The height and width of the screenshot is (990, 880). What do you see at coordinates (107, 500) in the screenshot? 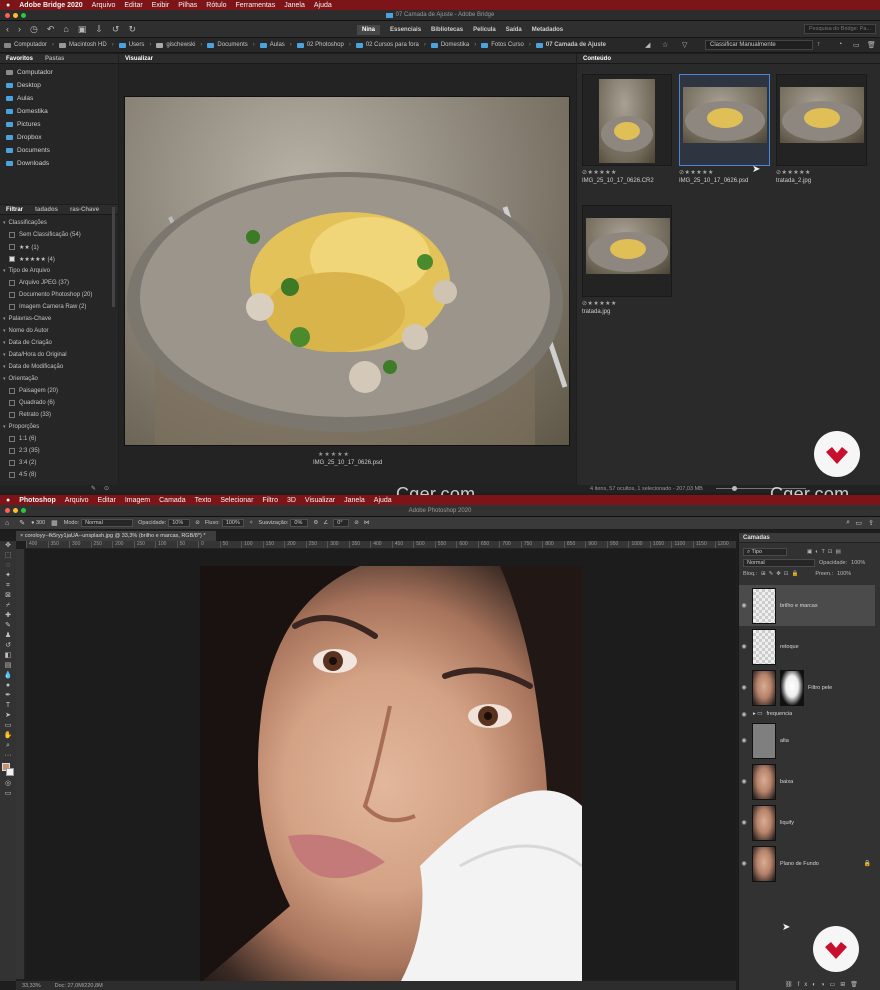
I see `menu-editar: Editar` at bounding box center [107, 500].